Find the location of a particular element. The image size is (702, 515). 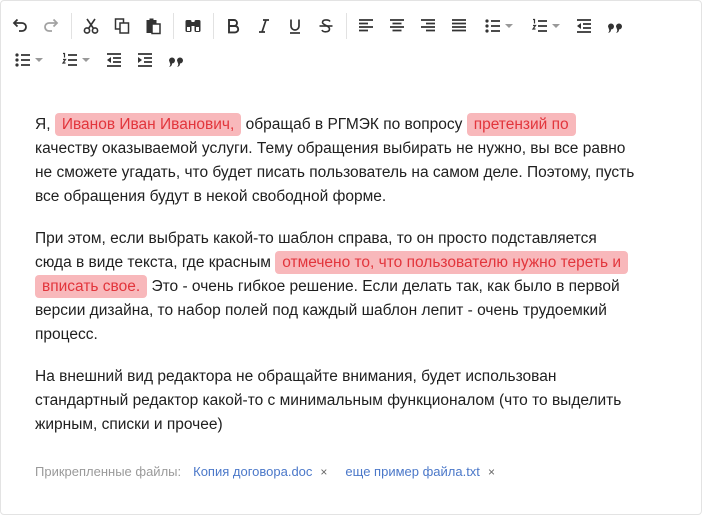

text-segment: обращаб в РГМЭК по вопросу is located at coordinates (354, 124).